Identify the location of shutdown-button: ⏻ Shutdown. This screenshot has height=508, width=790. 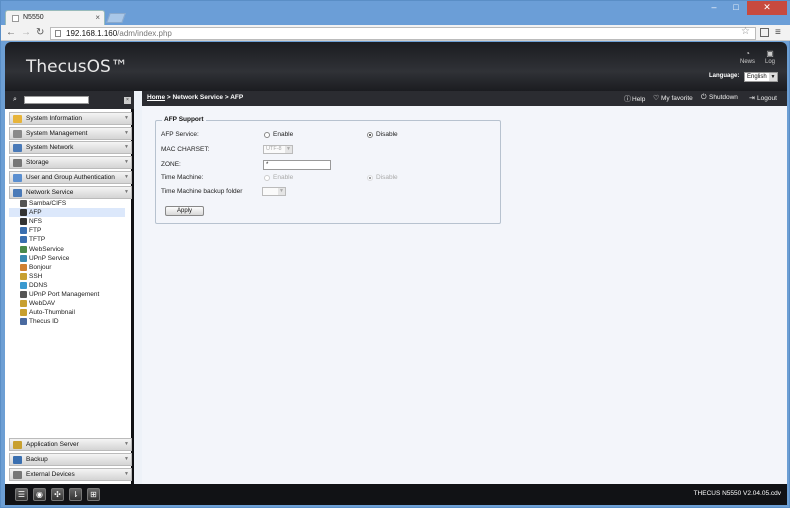
(719, 98).